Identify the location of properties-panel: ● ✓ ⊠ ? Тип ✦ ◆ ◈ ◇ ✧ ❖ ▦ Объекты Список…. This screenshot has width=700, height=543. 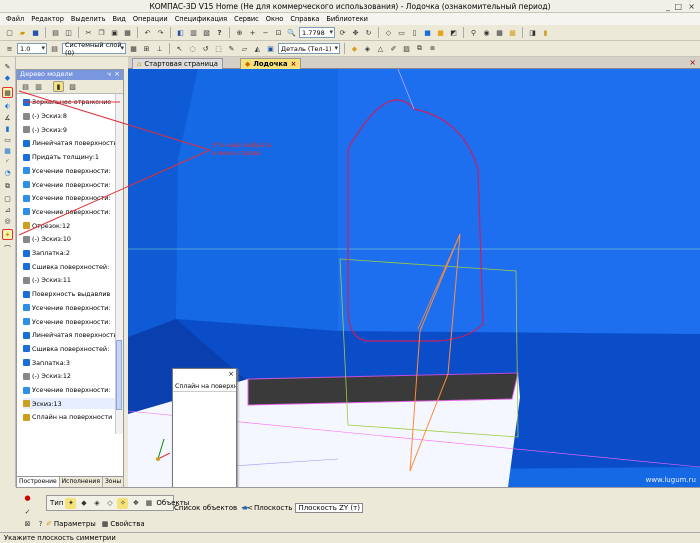
(358, 509).